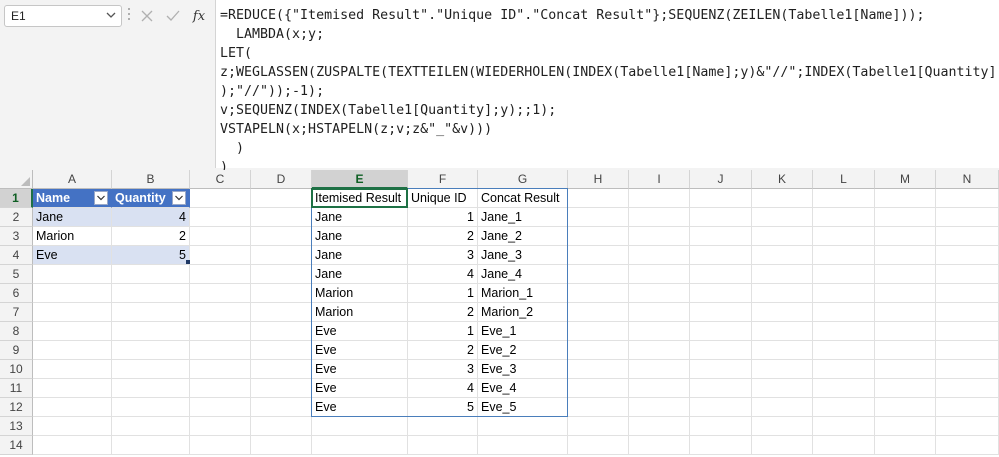  Describe the element at coordinates (281, 369) in the screenshot. I see `cell-d10` at that location.